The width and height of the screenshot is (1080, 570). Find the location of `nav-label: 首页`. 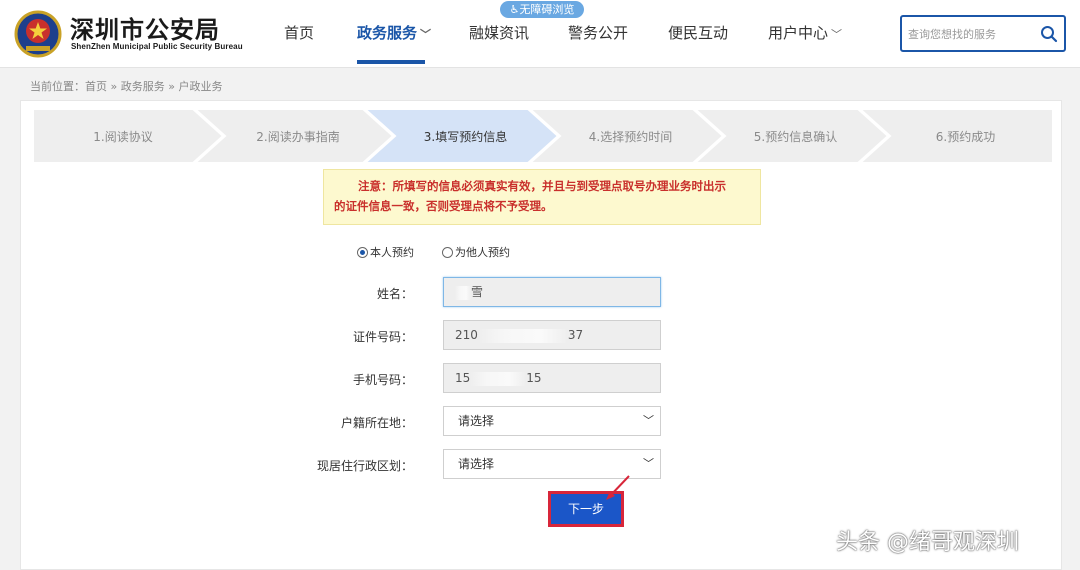

nav-label: 首页 is located at coordinates (299, 33).